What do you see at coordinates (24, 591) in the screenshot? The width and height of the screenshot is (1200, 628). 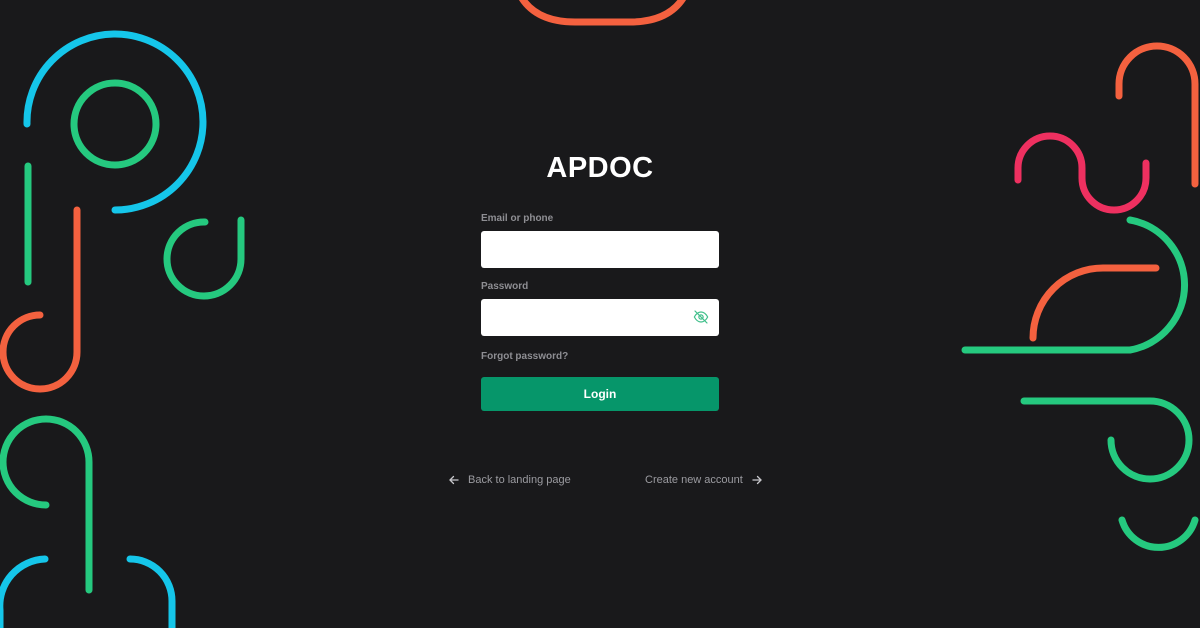 I see `decor-cyan-arc-bottom-left` at bounding box center [24, 591].